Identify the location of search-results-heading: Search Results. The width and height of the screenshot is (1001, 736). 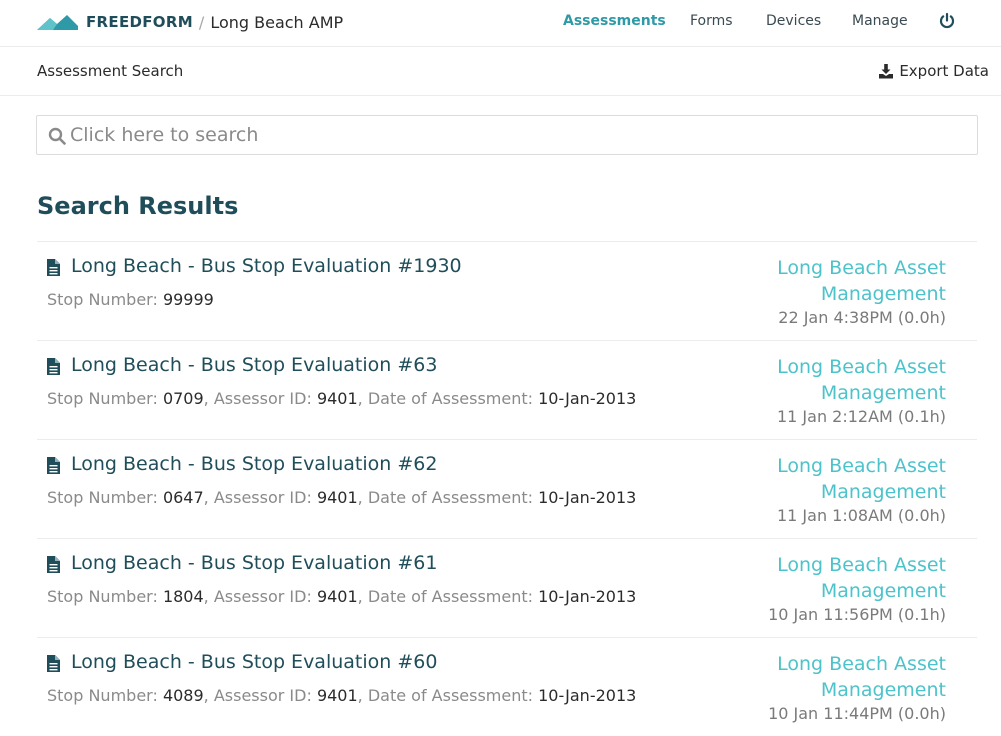
(138, 206).